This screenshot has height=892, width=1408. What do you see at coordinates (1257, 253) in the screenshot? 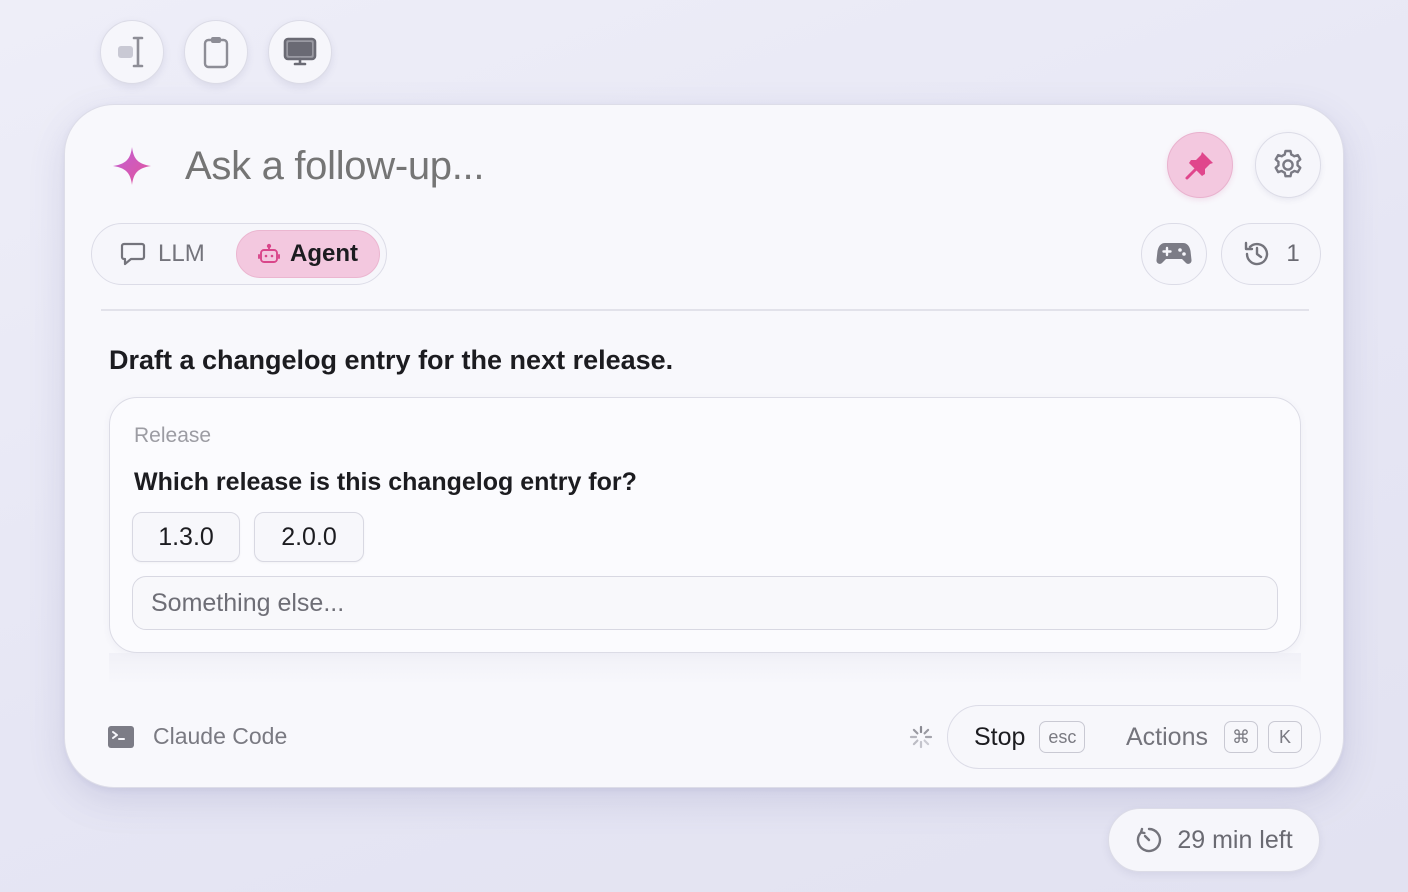
I see `history-icon` at bounding box center [1257, 253].